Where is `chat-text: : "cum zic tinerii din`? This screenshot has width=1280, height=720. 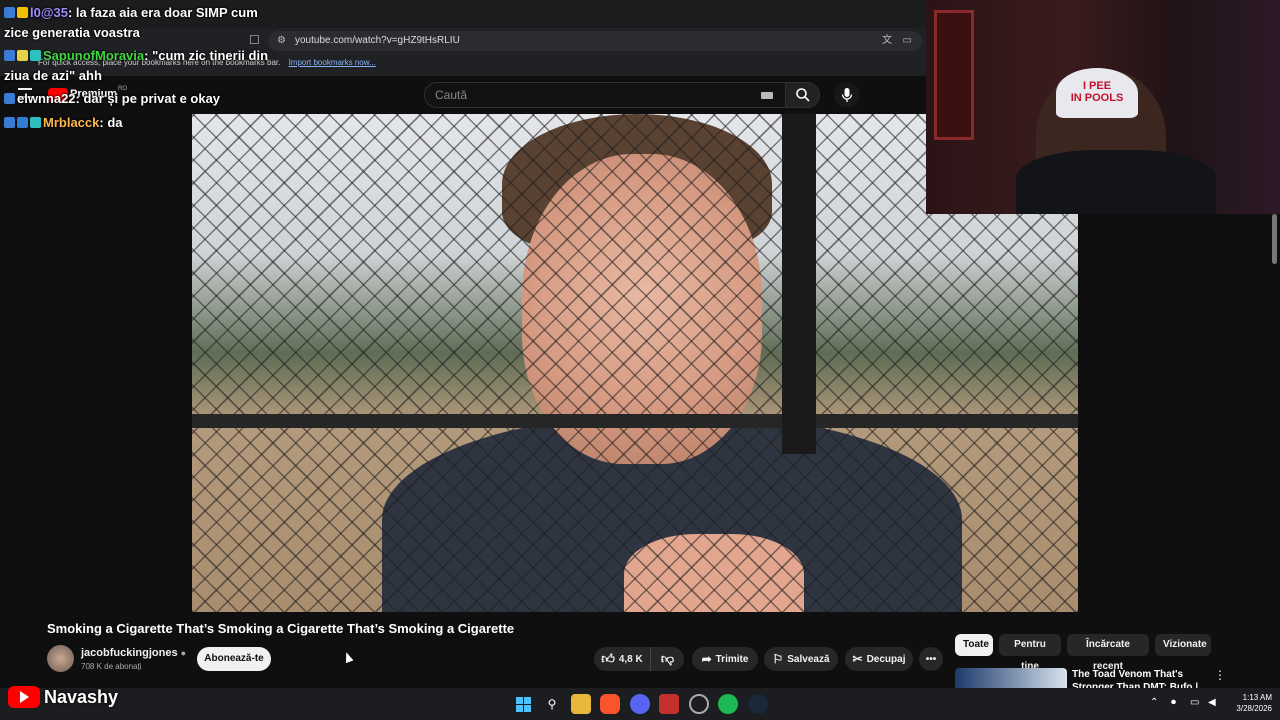
chat-text: : "cum zic tinerii din is located at coordinates (206, 55).